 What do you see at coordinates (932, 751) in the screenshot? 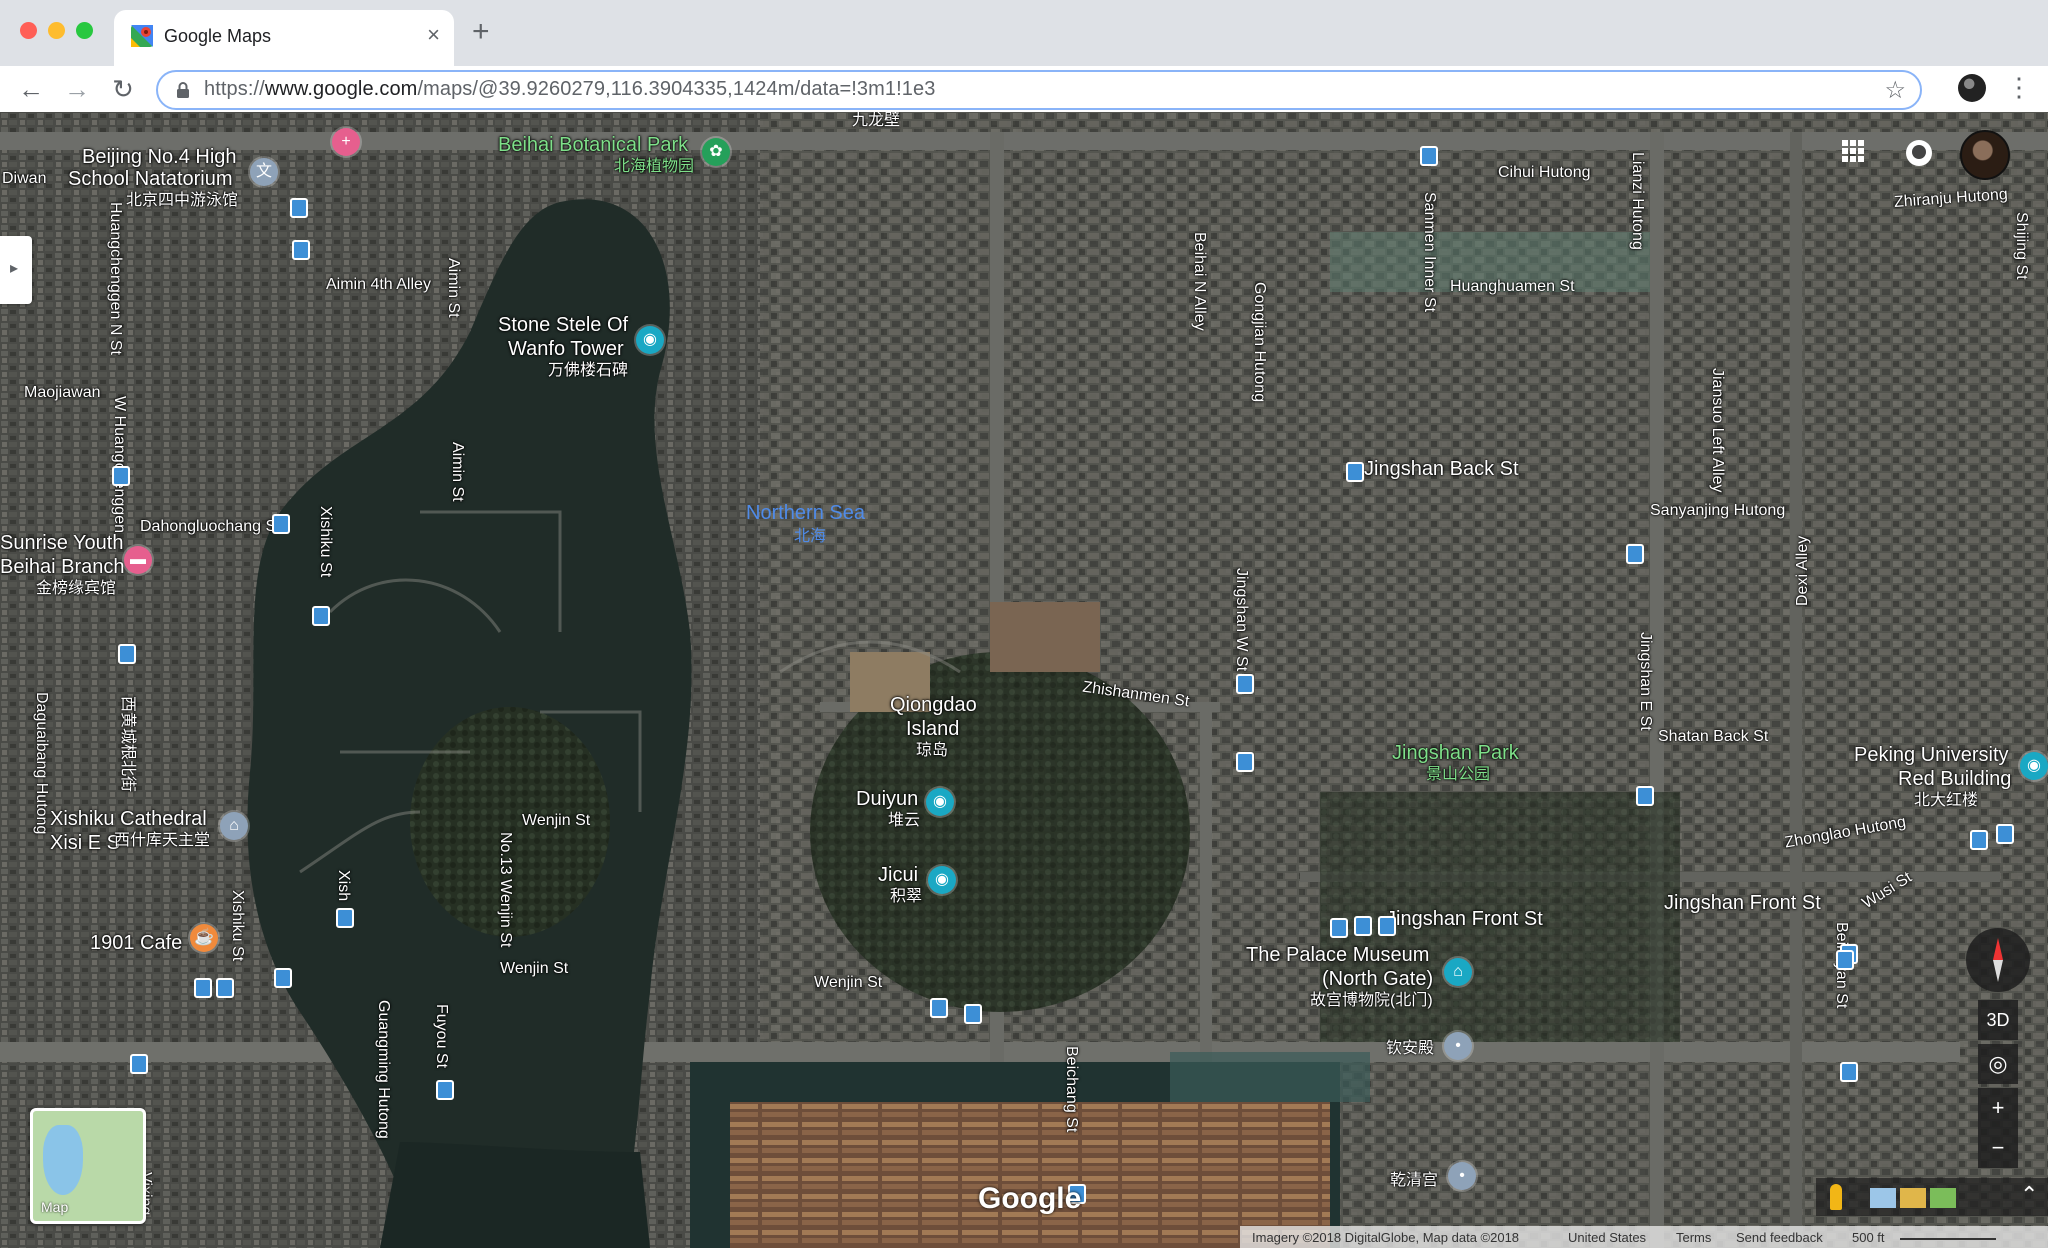
I see `label-qiongdao-cn: 琼岛` at bounding box center [932, 751].